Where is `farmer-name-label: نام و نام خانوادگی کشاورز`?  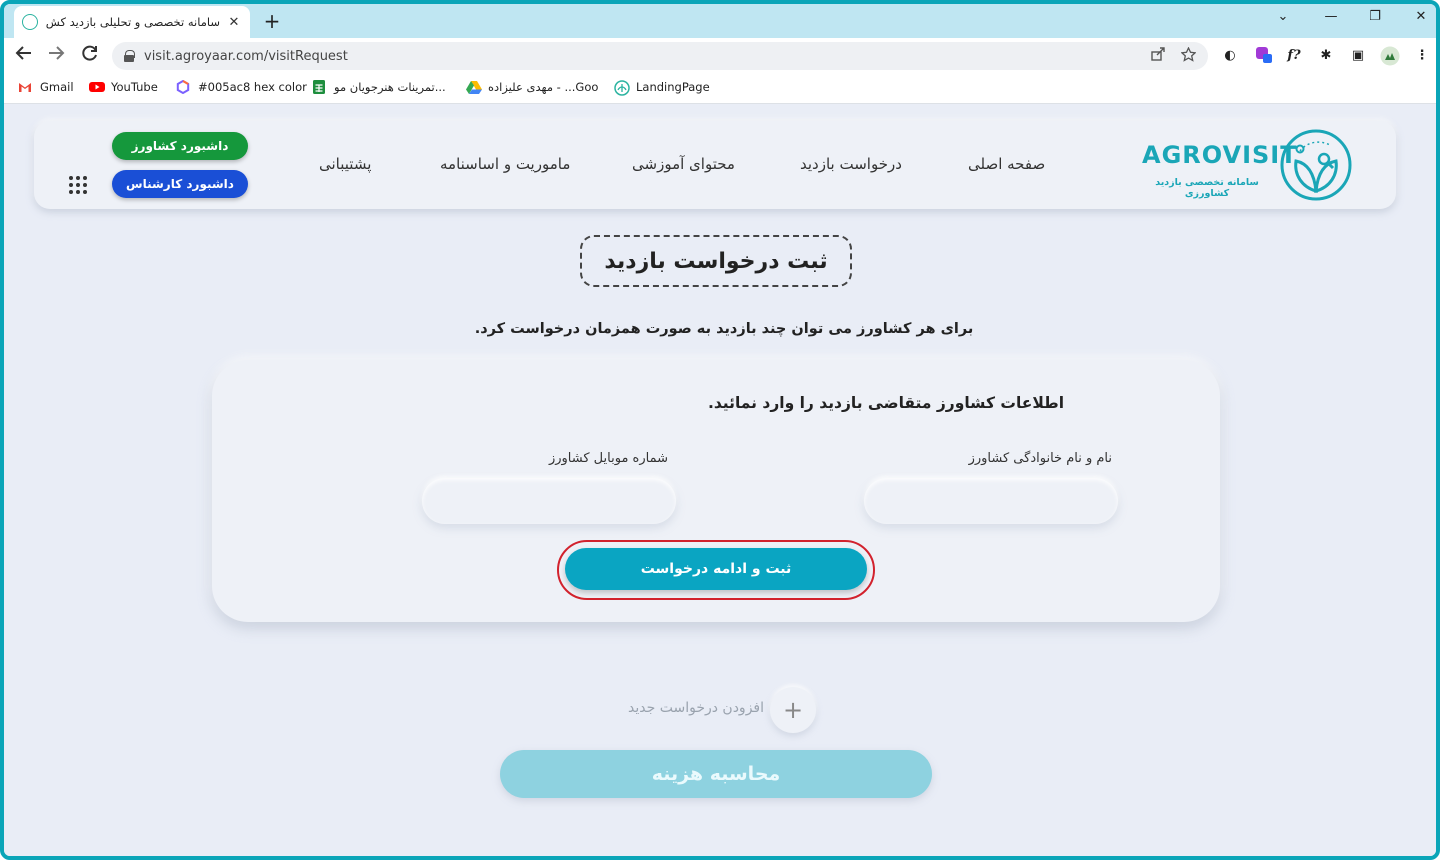 farmer-name-label: نام و نام خانوادگی کشاورز is located at coordinates (1040, 458).